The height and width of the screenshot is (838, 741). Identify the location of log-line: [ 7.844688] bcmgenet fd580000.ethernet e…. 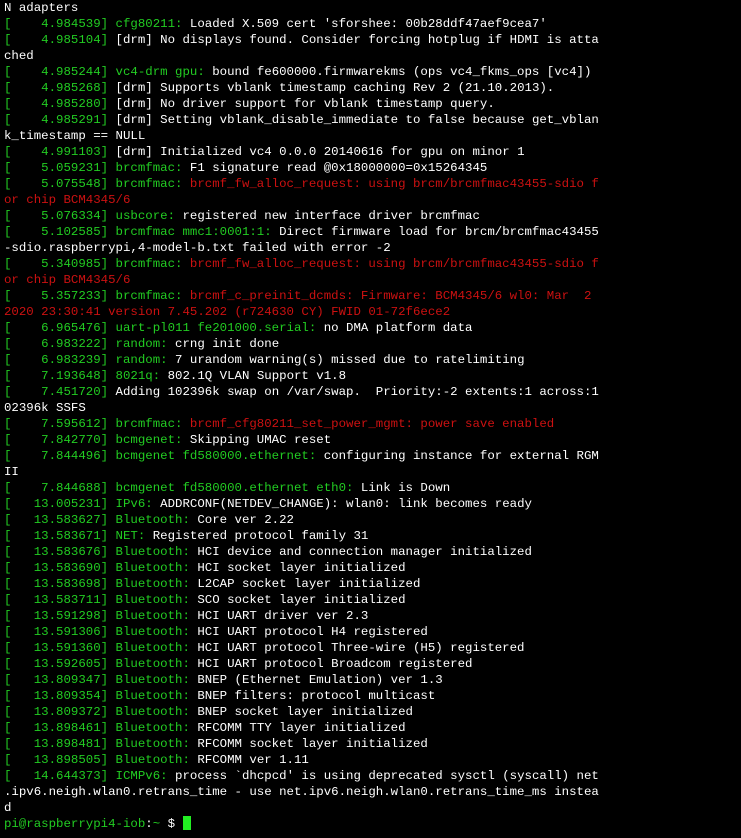
(372, 488).